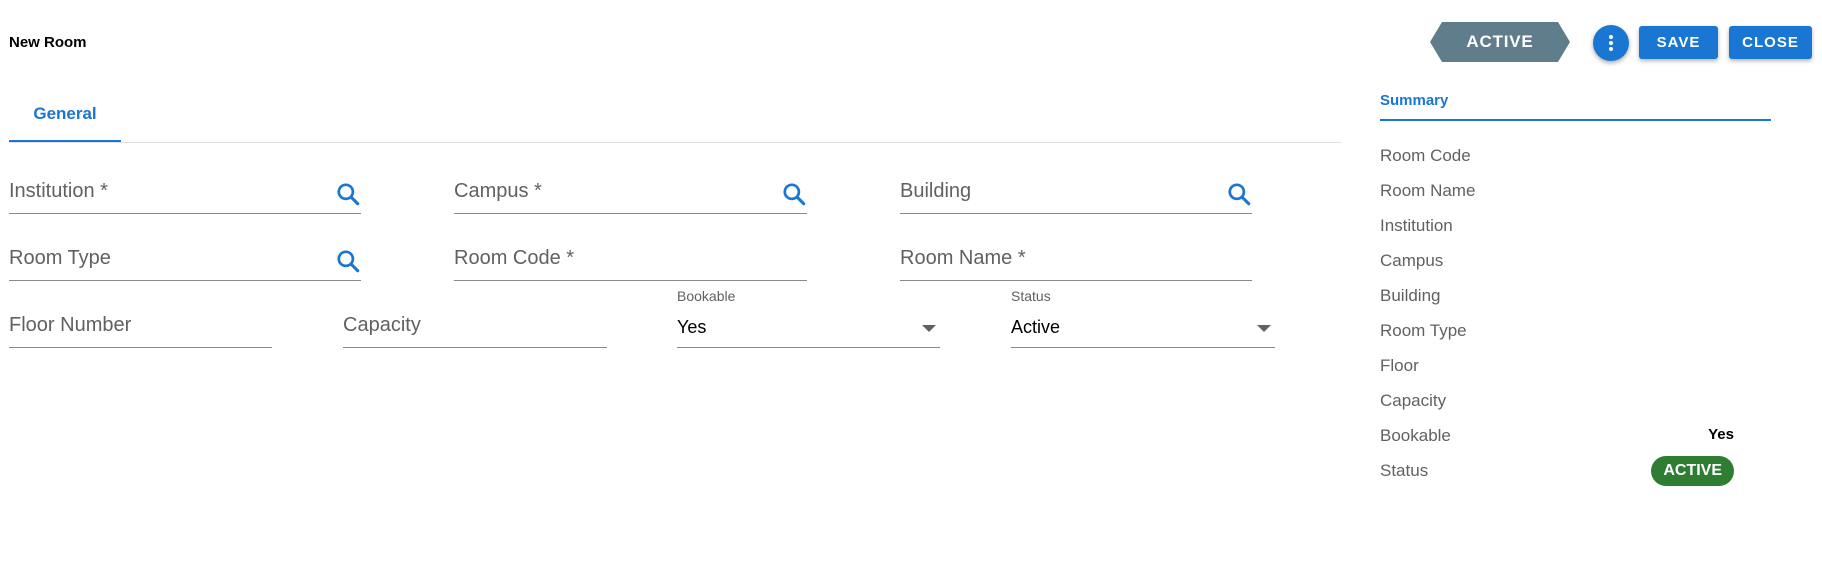  I want to click on page-title: New Room, so click(48, 42).